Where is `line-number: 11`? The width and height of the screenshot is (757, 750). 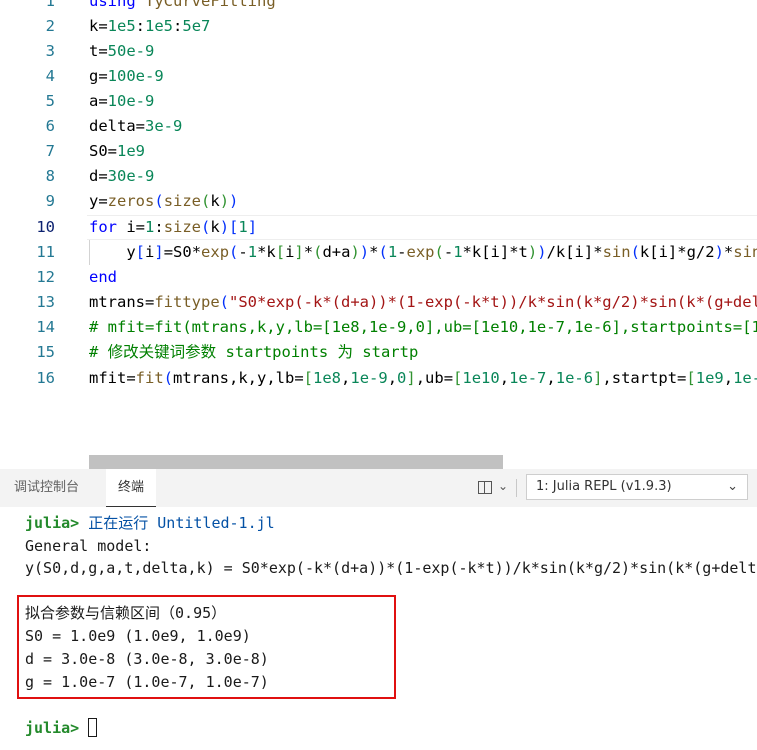 line-number: 11 is located at coordinates (45, 252).